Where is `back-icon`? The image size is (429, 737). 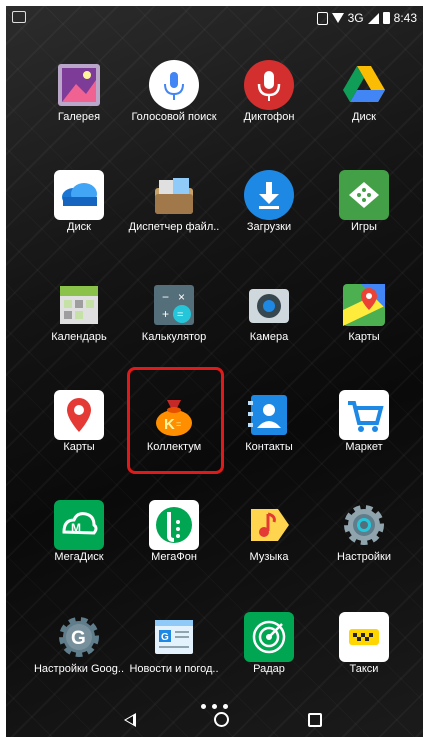
back-icon is located at coordinates (130, 720).